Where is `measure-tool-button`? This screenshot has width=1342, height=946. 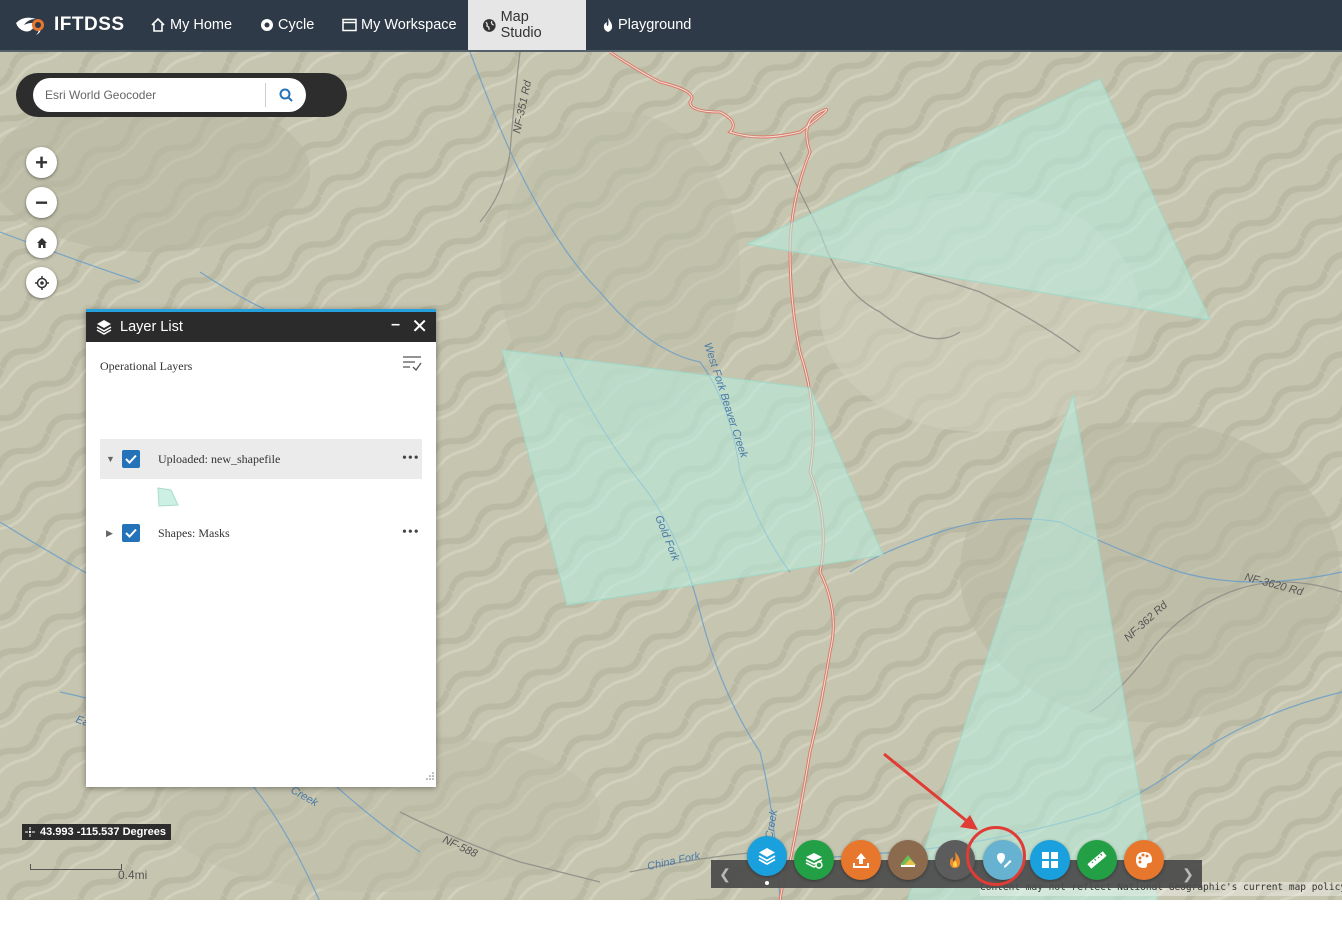
measure-tool-button is located at coordinates (1097, 860).